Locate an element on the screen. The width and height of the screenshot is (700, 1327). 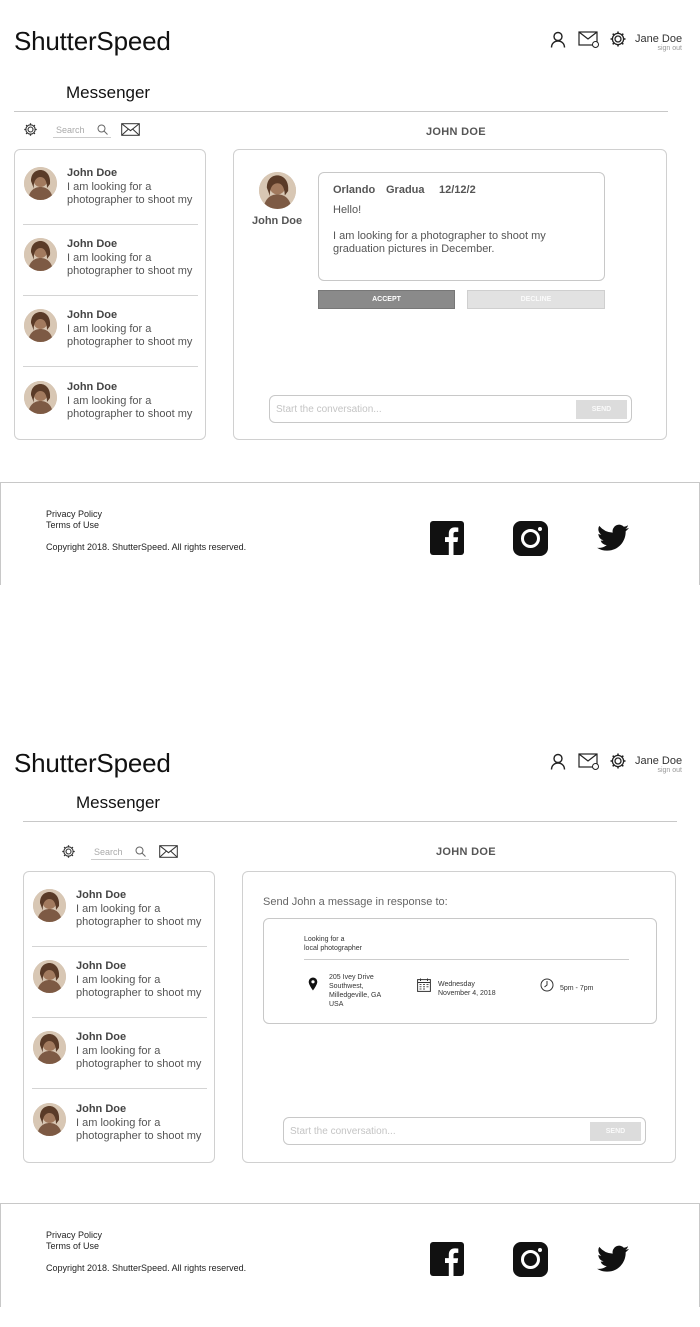
sender-name: John Doe is located at coordinates (277, 221).